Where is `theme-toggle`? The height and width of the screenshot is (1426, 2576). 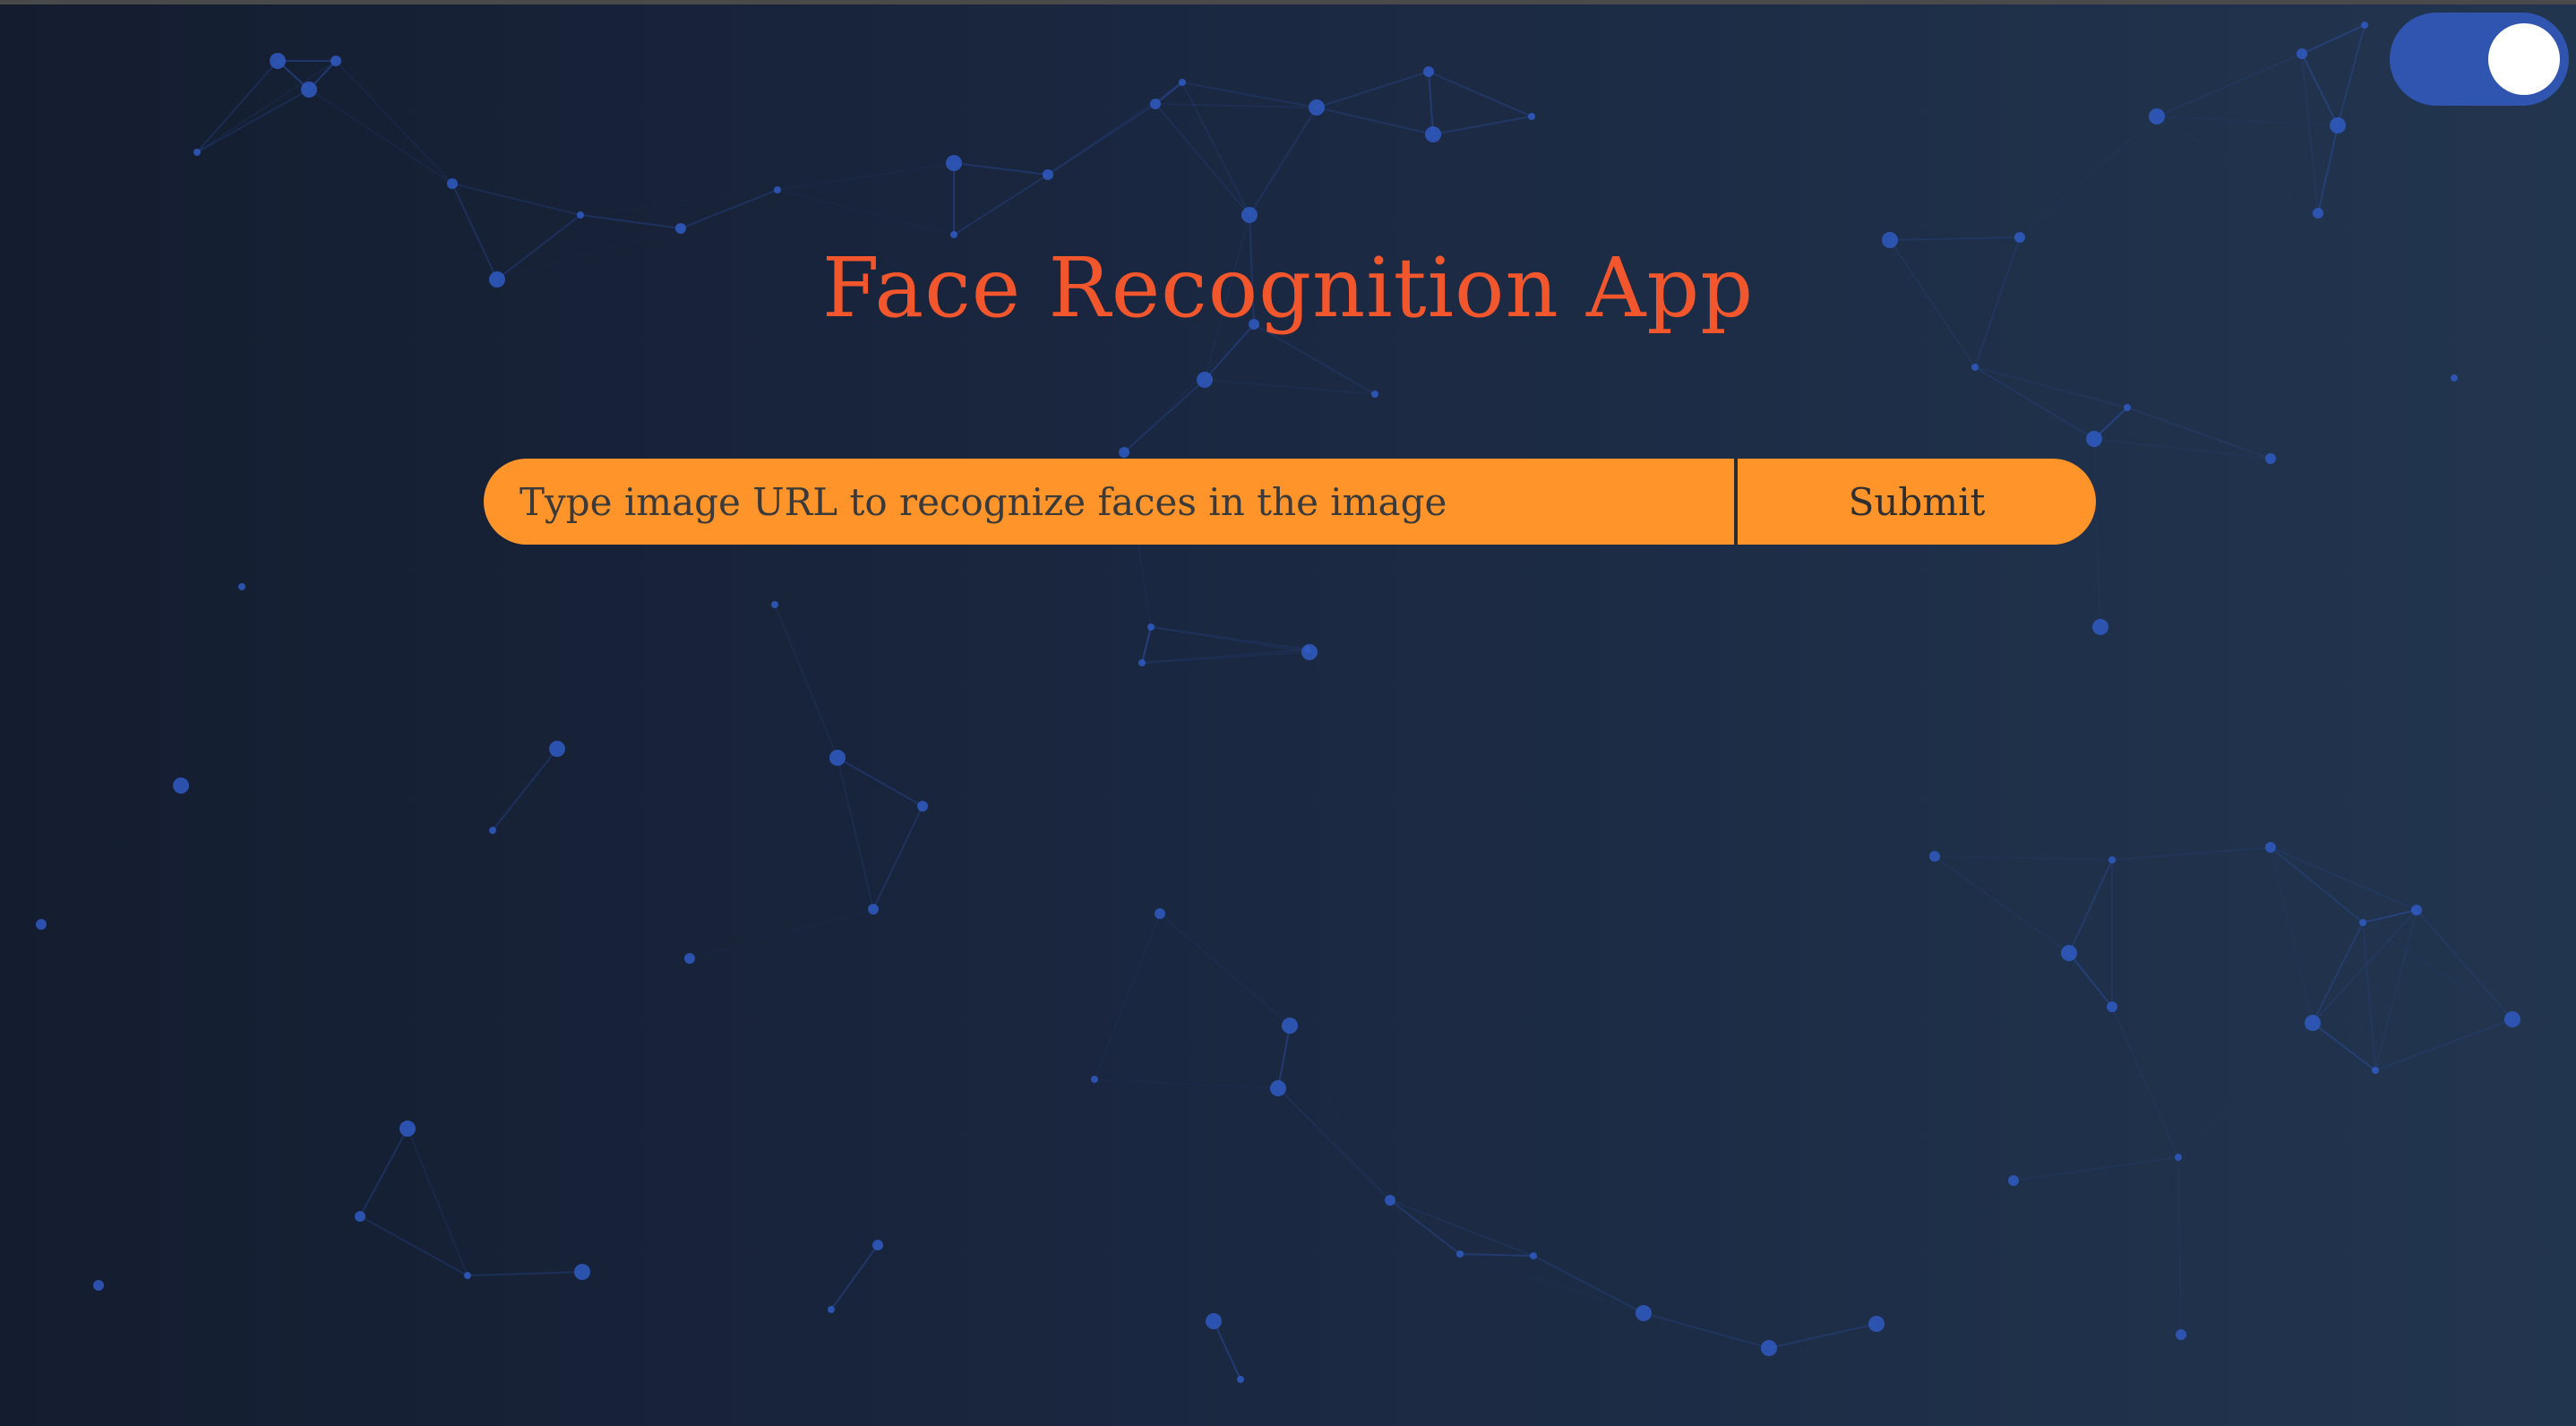 theme-toggle is located at coordinates (2479, 59).